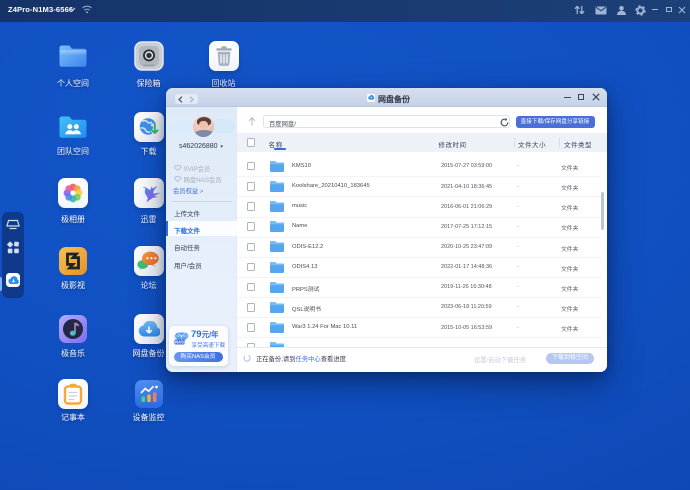  I want to click on svg-text: NAS, so click(179, 342).